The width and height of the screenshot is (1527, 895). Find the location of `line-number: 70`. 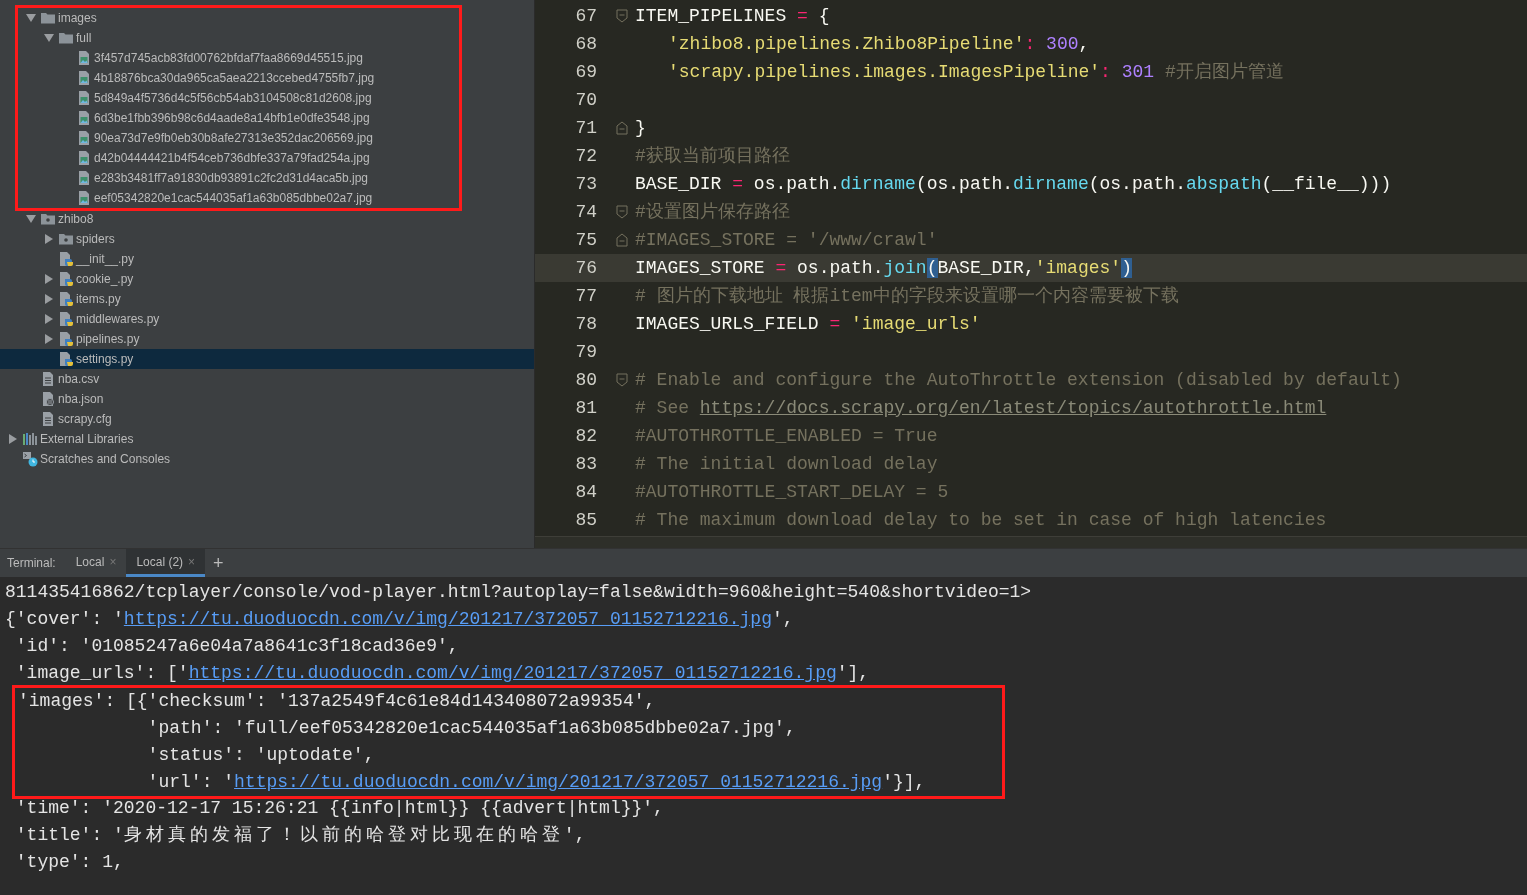

line-number: 70 is located at coordinates (585, 100).